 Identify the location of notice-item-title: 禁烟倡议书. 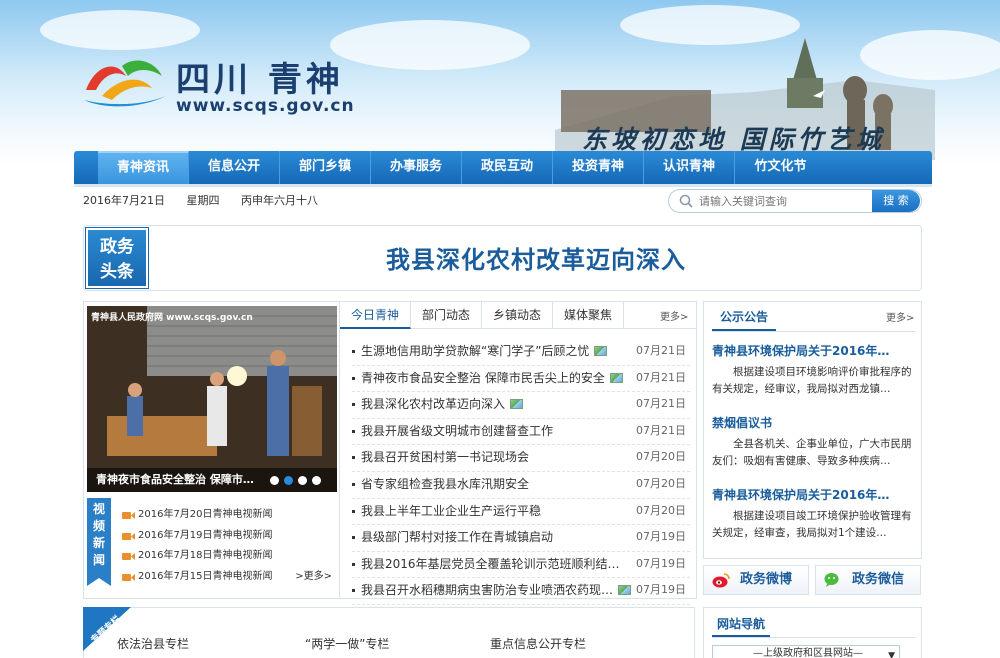
(813, 423).